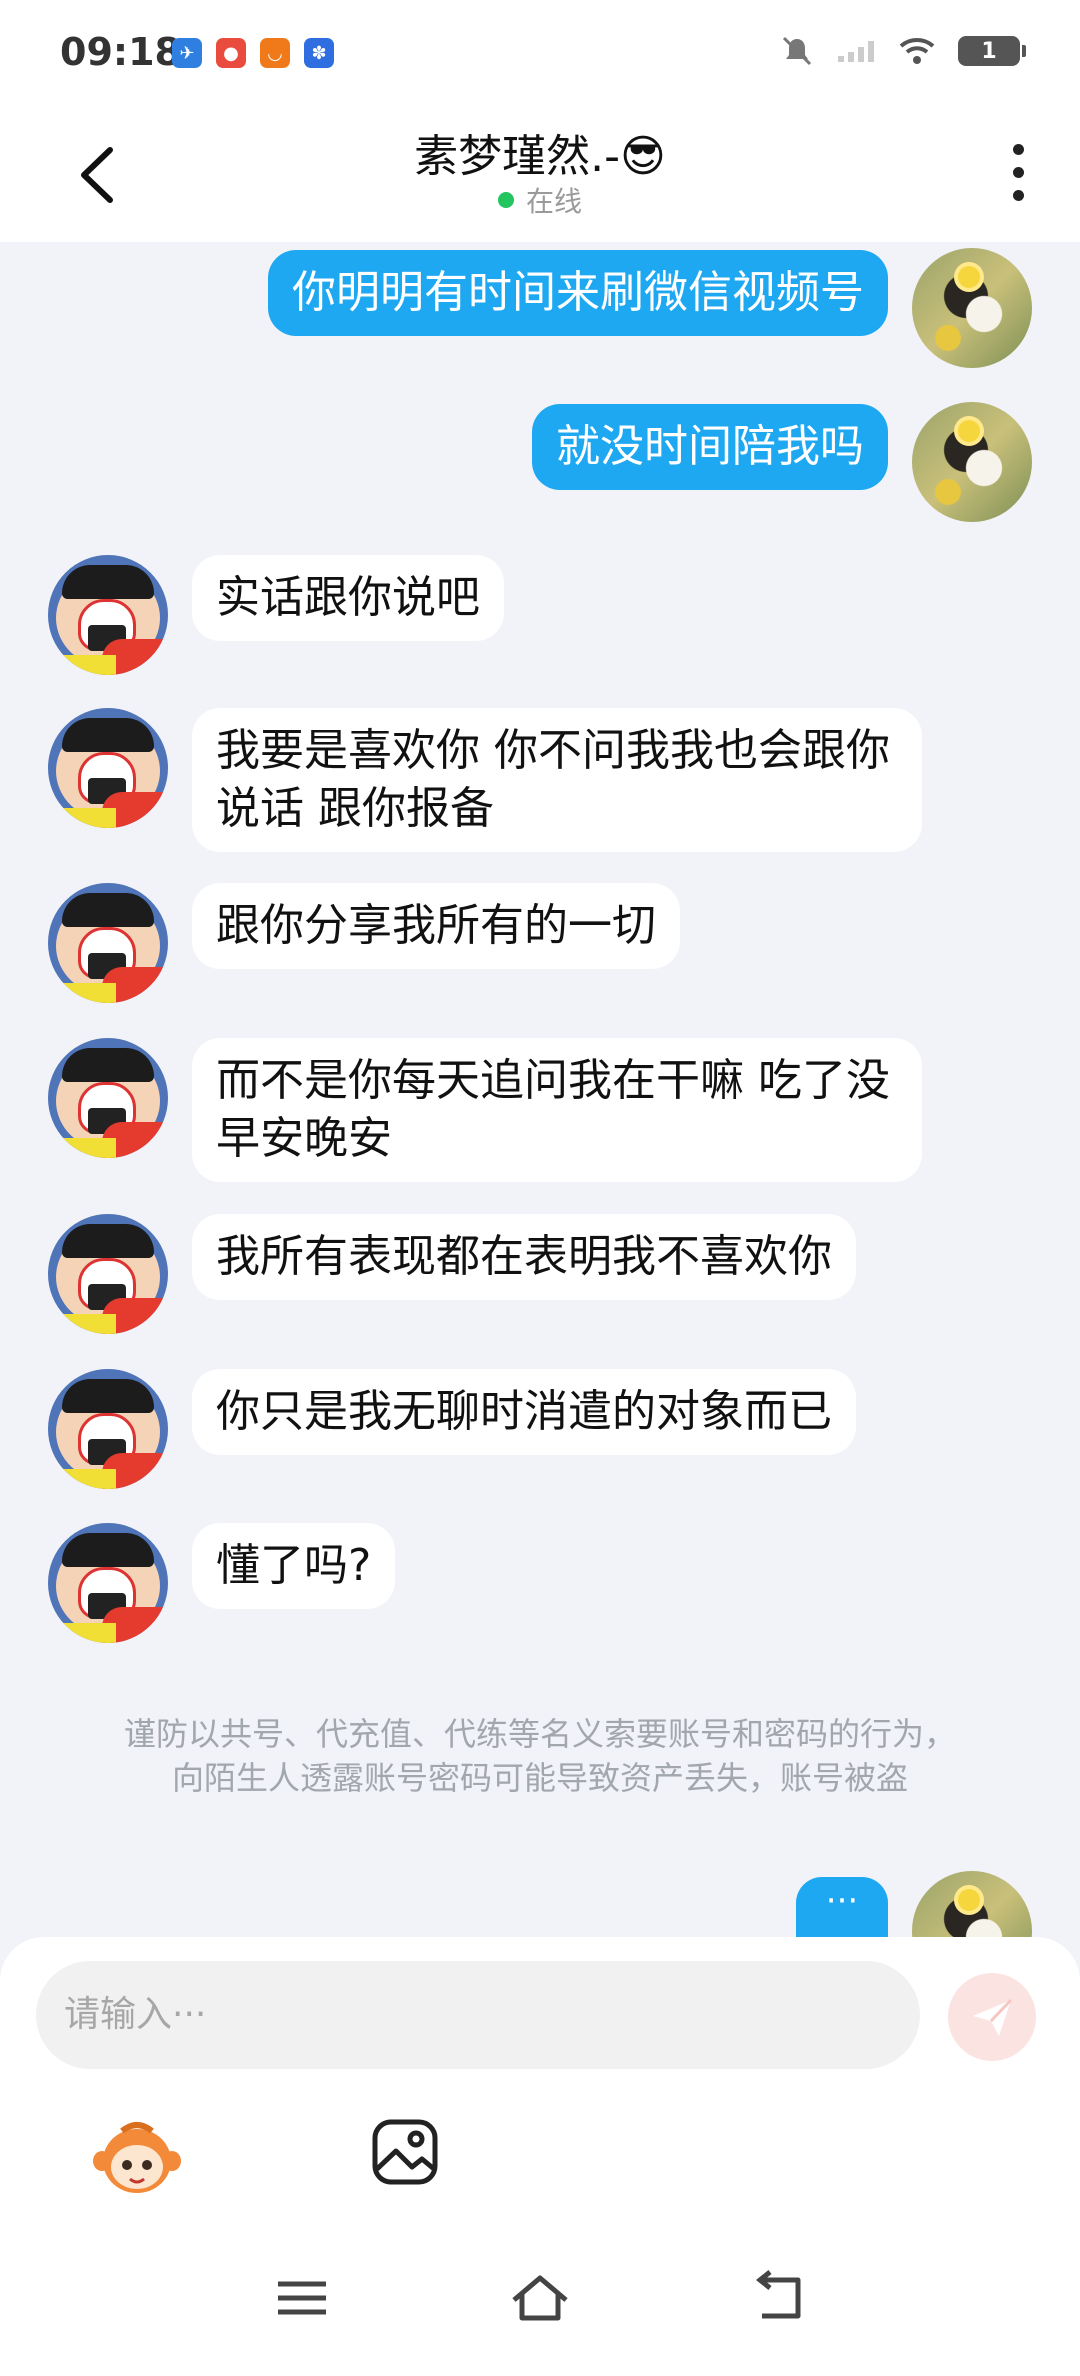 This screenshot has width=1080, height=2376. What do you see at coordinates (294, 1566) in the screenshot?
I see `message-bubble: 懂了吗?` at bounding box center [294, 1566].